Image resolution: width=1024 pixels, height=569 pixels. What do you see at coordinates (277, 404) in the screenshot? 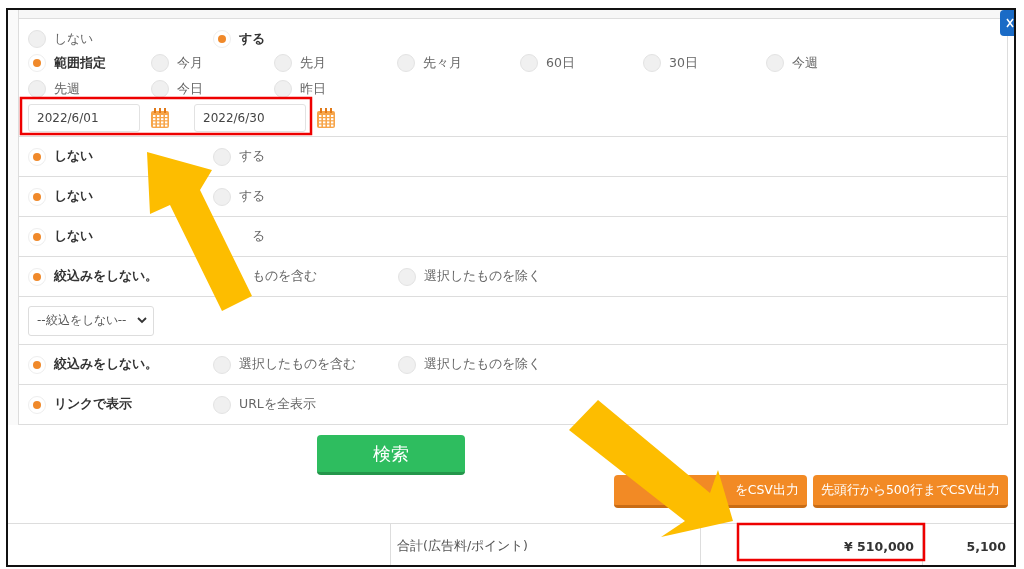
I see `option-label: URLを全表示` at bounding box center [277, 404].